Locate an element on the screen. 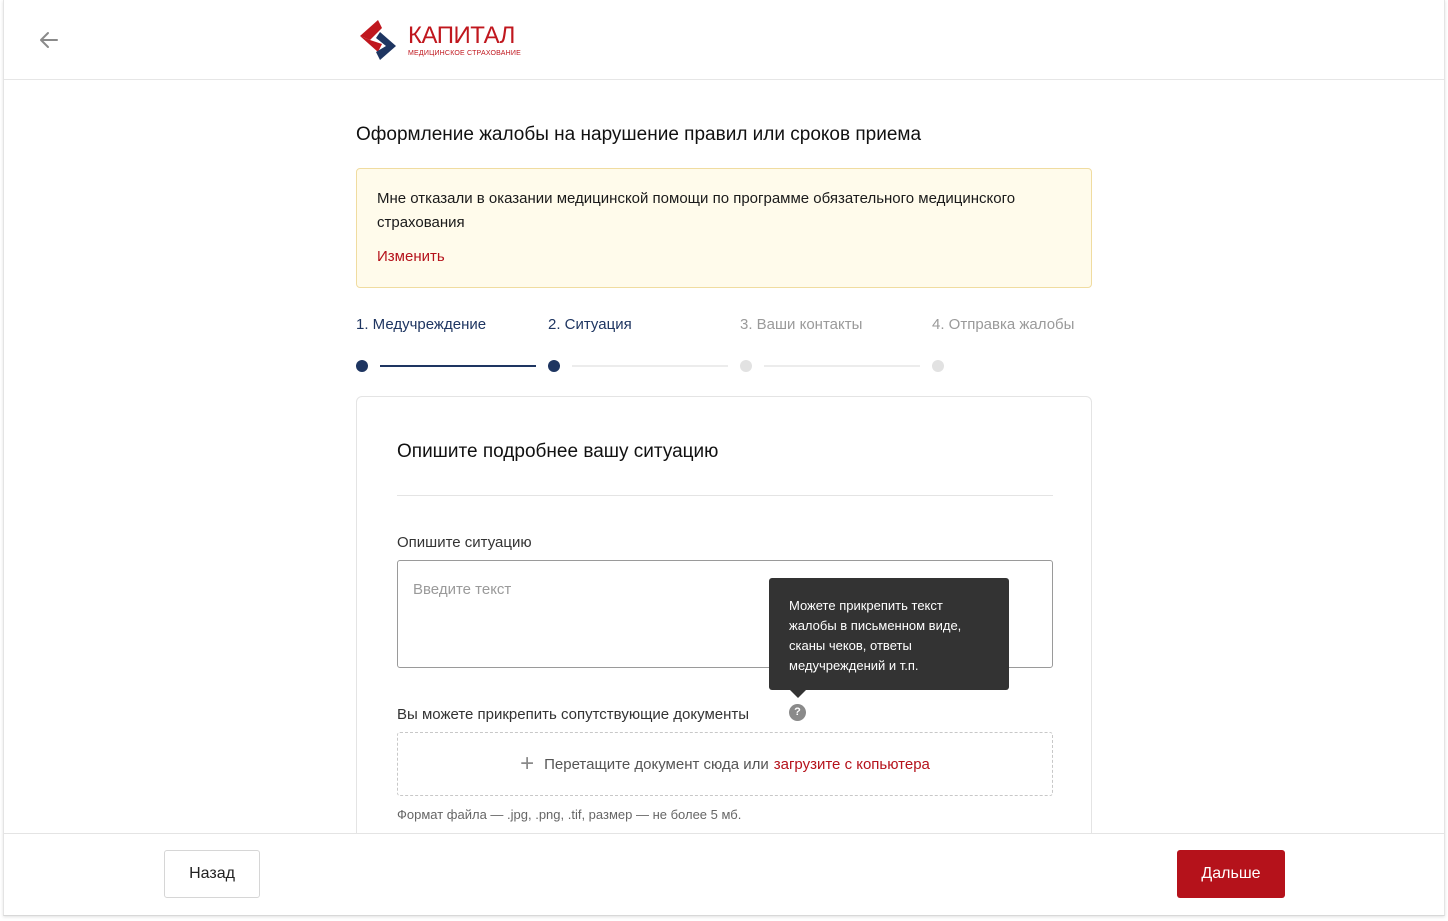 The height and width of the screenshot is (921, 1448). step-2-label: 2. Ситуация is located at coordinates (590, 324).